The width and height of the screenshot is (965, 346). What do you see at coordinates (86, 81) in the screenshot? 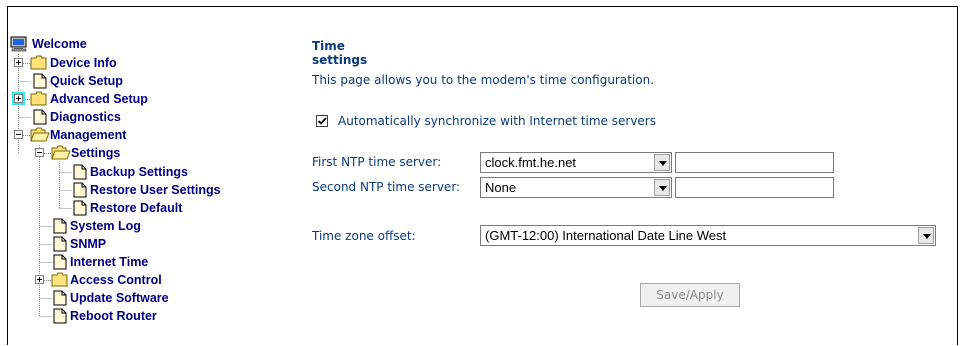
I see `tree-label-quick-setup: Quick Setup` at bounding box center [86, 81].